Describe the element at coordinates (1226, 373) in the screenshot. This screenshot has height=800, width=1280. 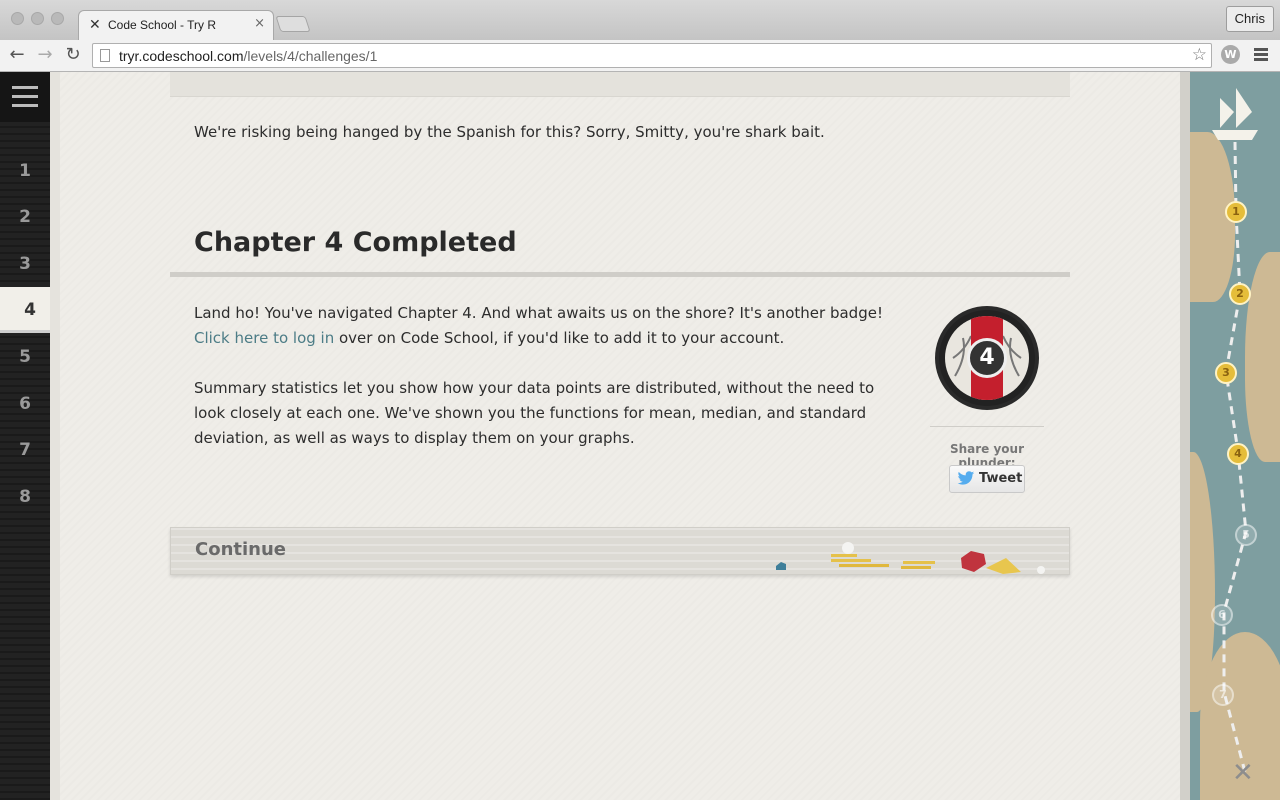
I see `map-node-3: 3` at that location.